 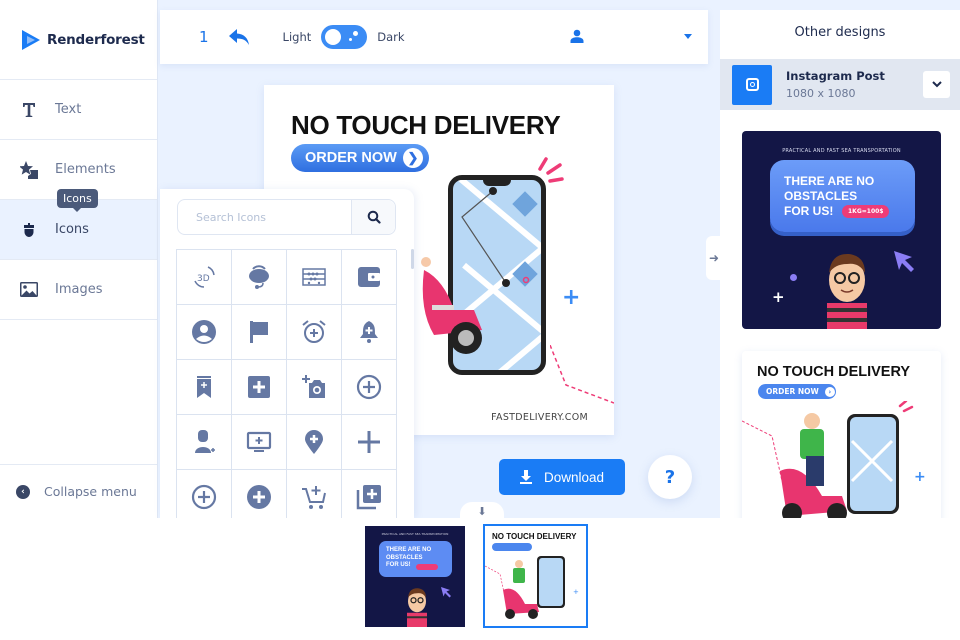 What do you see at coordinates (834, 372) in the screenshot?
I see `thumb-headline: NO TOUCH DELIVERY` at bounding box center [834, 372].